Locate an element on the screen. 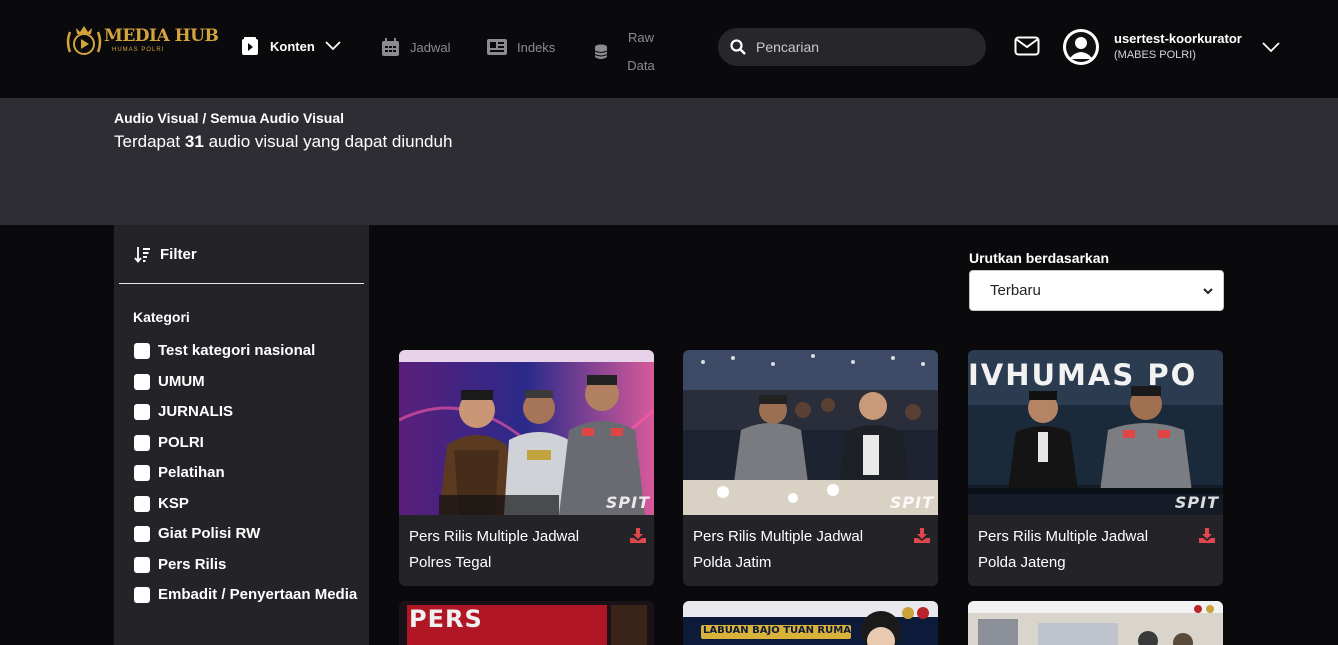 The width and height of the screenshot is (1338, 645). media-card-title: Pers Rilis Multiple Jadwal Polda Jatim is located at coordinates (795, 550).